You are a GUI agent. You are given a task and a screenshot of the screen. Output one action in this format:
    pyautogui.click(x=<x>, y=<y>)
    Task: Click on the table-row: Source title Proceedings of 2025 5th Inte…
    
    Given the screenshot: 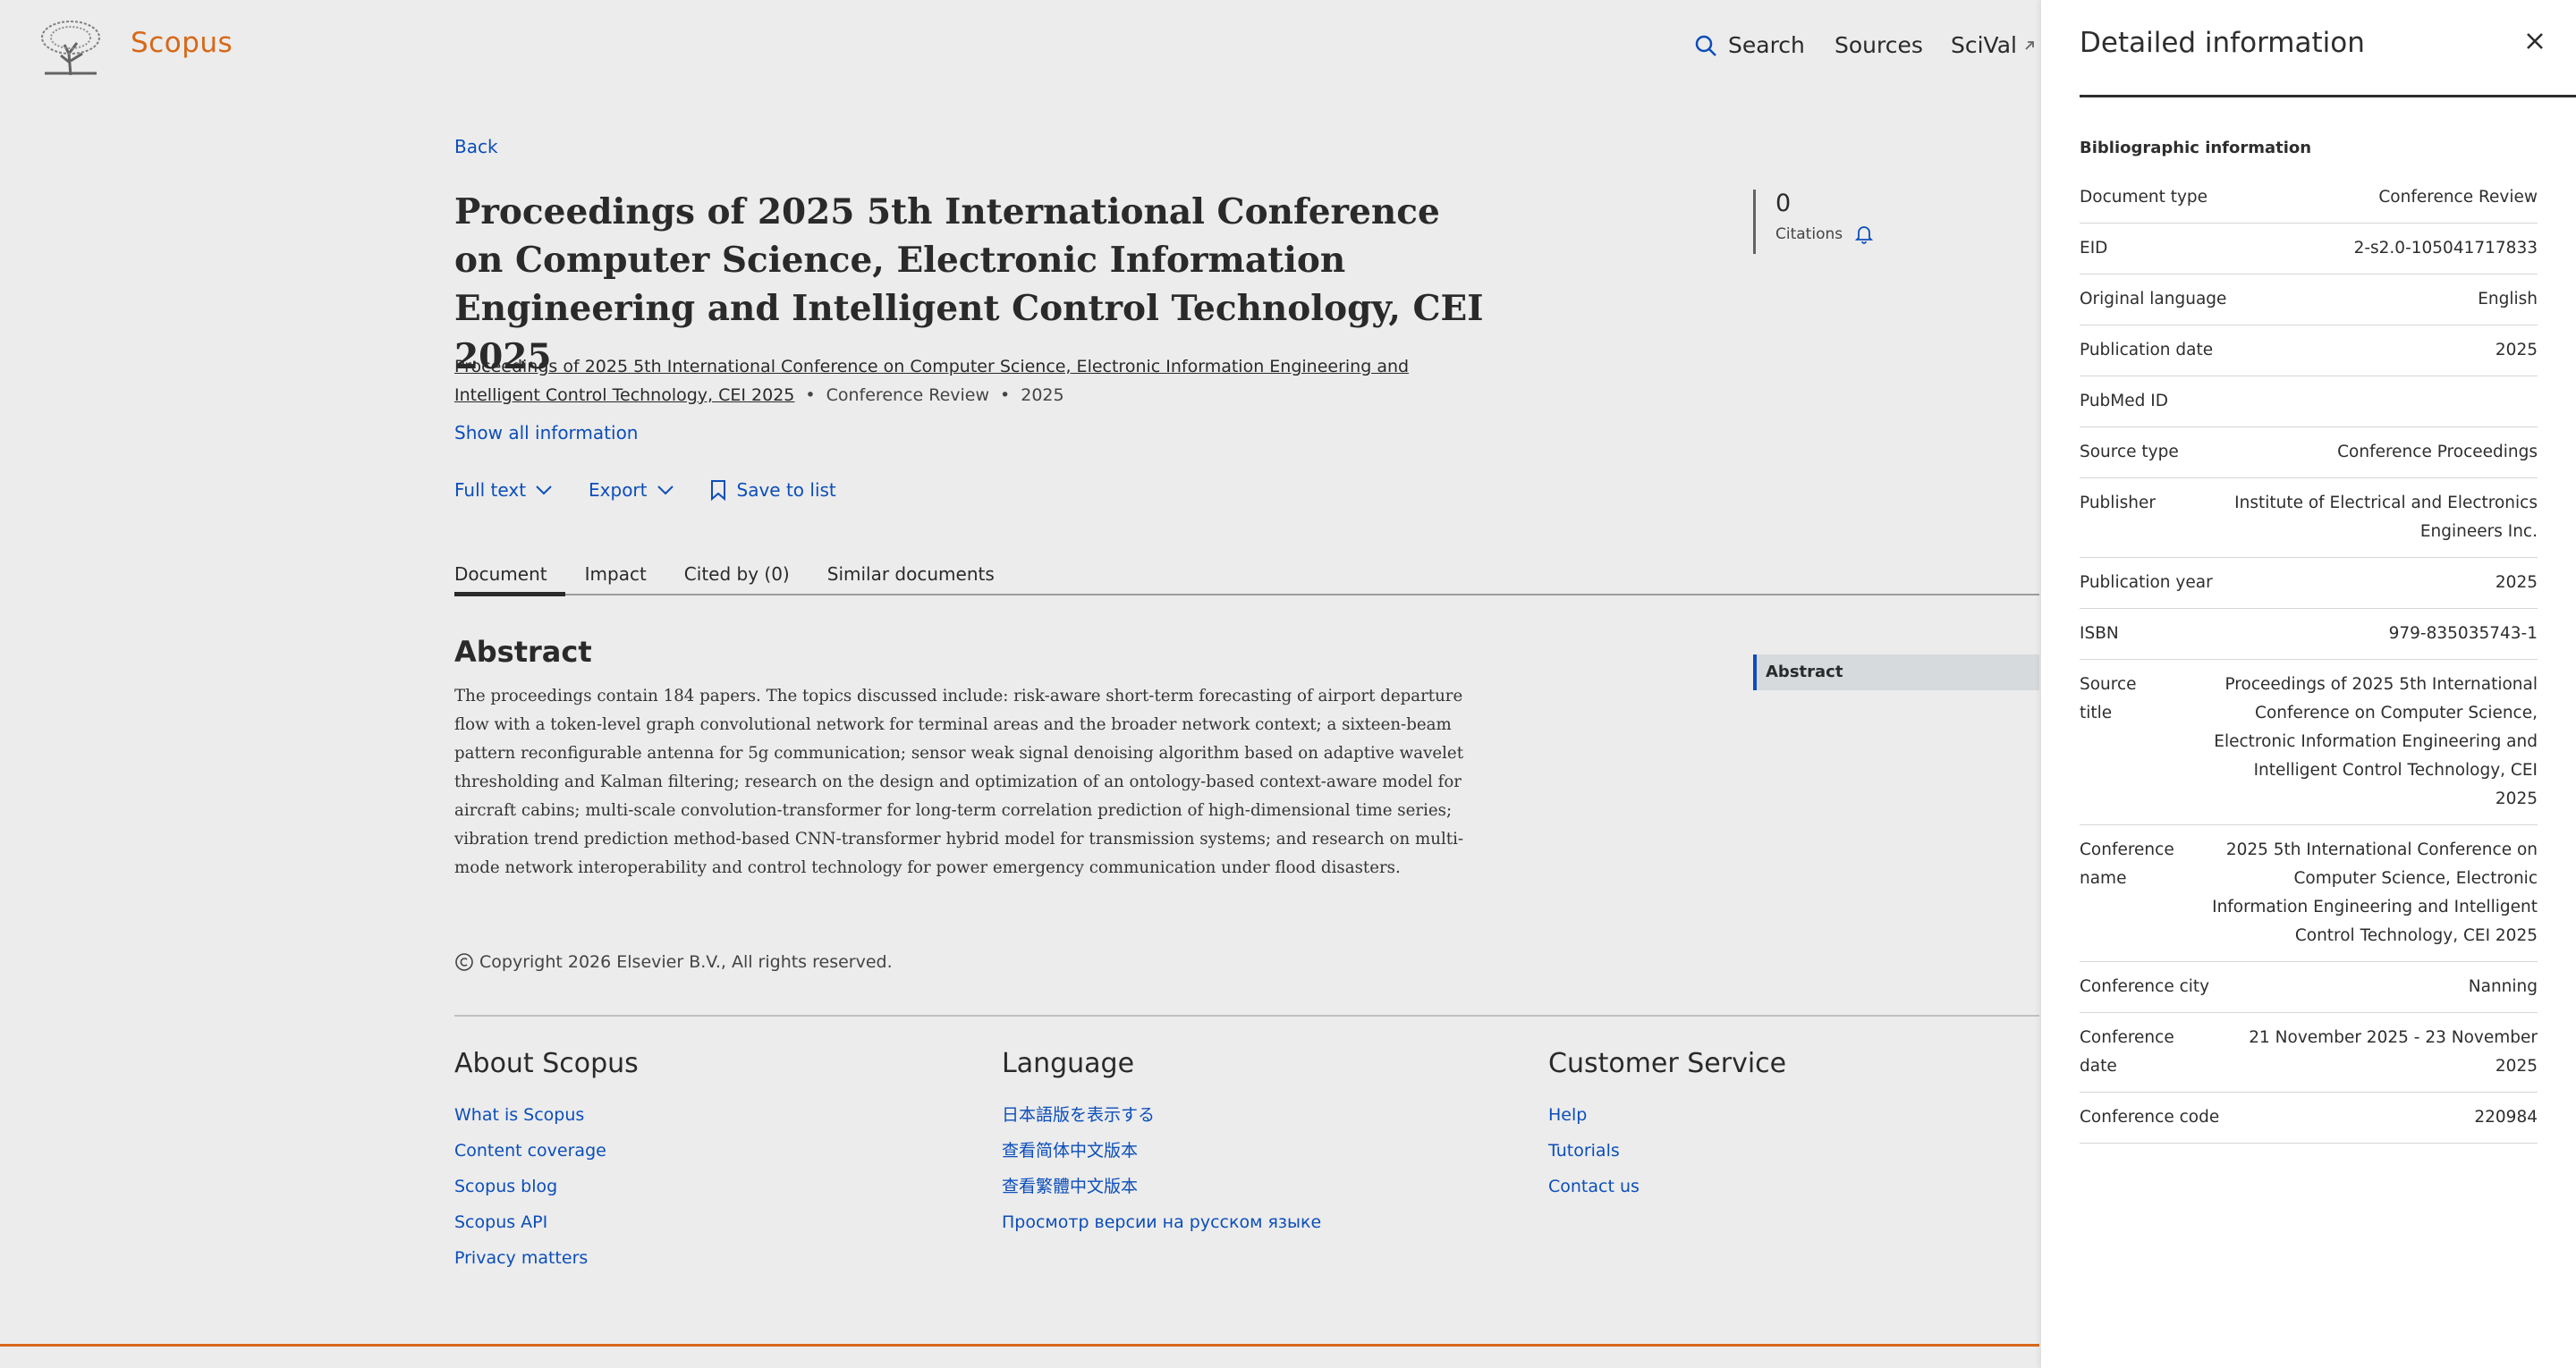 What is the action you would take?
    pyautogui.click(x=2309, y=743)
    